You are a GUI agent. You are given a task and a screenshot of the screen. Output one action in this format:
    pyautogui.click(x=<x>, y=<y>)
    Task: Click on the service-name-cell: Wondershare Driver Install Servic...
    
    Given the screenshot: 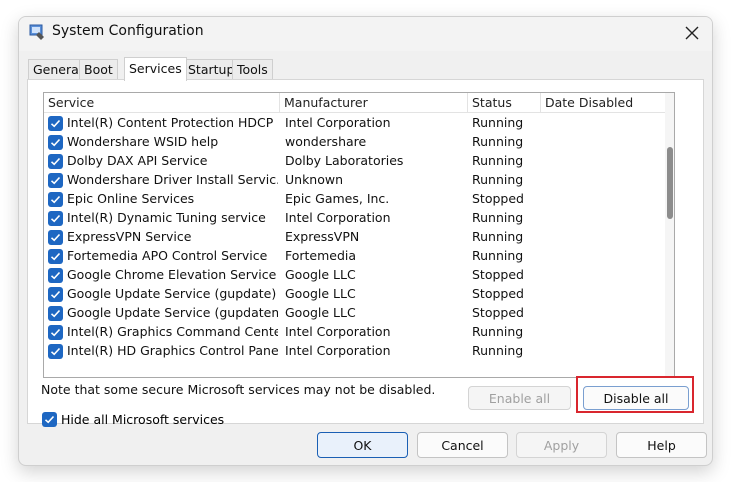 What is the action you would take?
    pyautogui.click(x=172, y=179)
    